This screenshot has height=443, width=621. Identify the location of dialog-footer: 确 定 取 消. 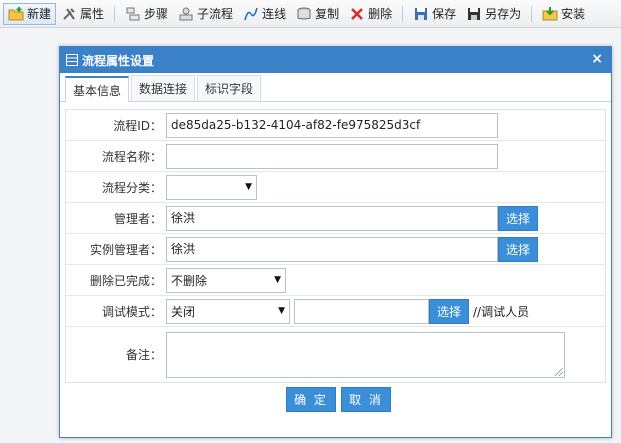
(335, 402).